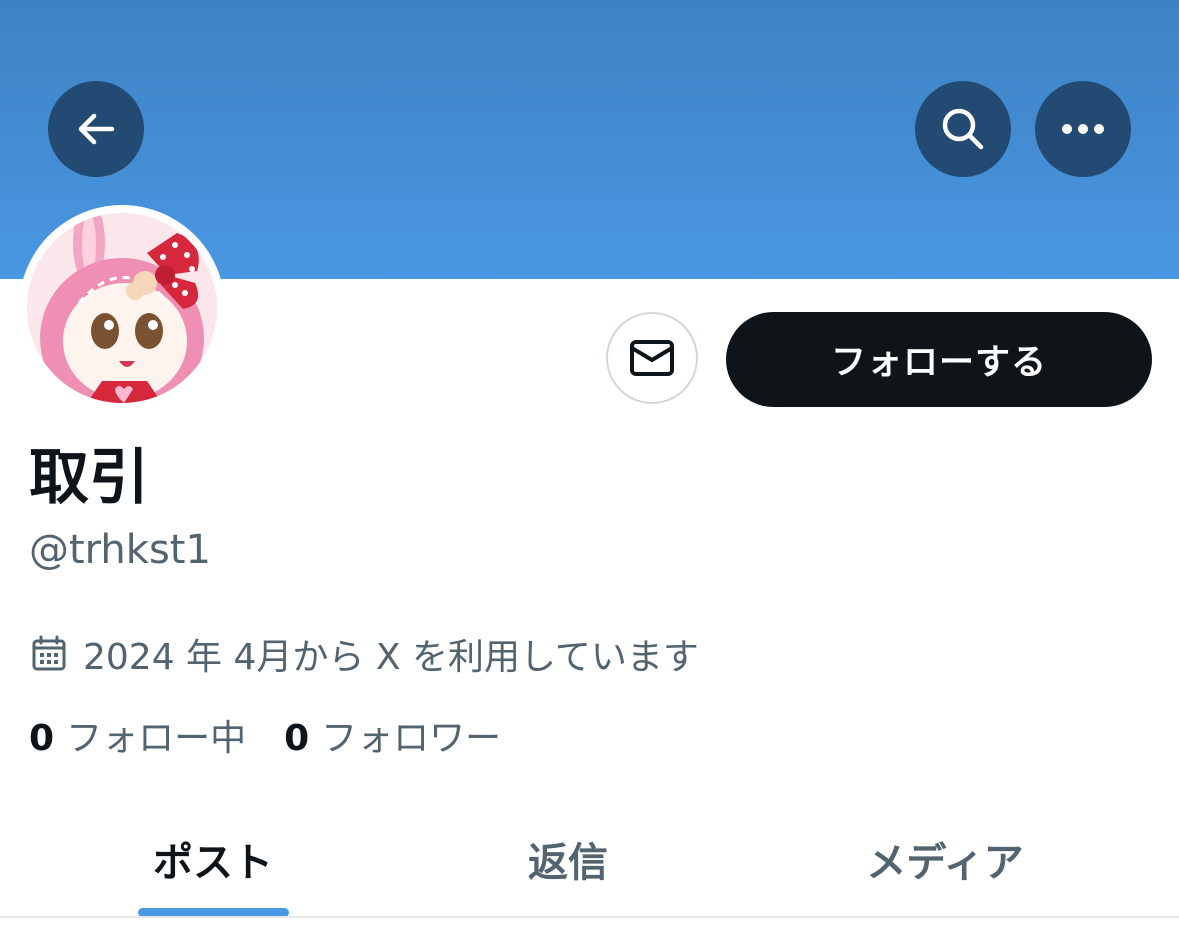 The height and width of the screenshot is (930, 1179). I want to click on back-arrow-icon, so click(96, 129).